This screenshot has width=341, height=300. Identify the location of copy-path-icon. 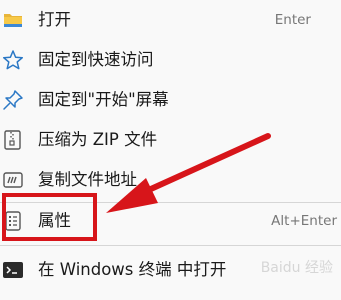
(13, 180).